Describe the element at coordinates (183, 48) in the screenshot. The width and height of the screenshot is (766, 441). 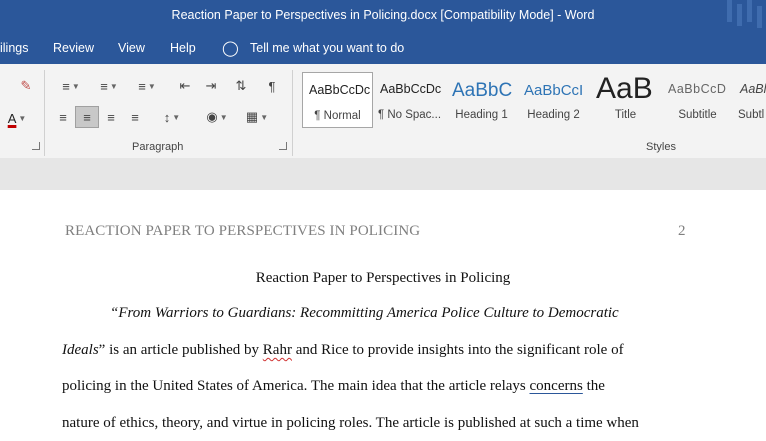
I see `tab-help: Help` at that location.